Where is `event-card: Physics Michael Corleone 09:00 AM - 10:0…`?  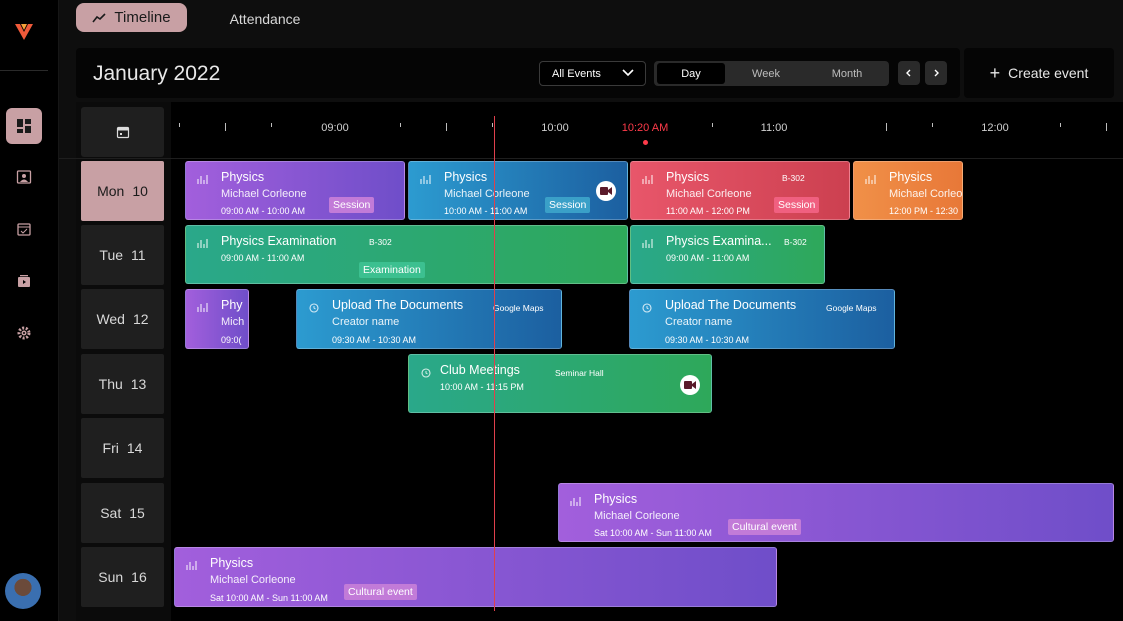 event-card: Physics Michael Corleone 09:00 AM - 10:0… is located at coordinates (295, 190).